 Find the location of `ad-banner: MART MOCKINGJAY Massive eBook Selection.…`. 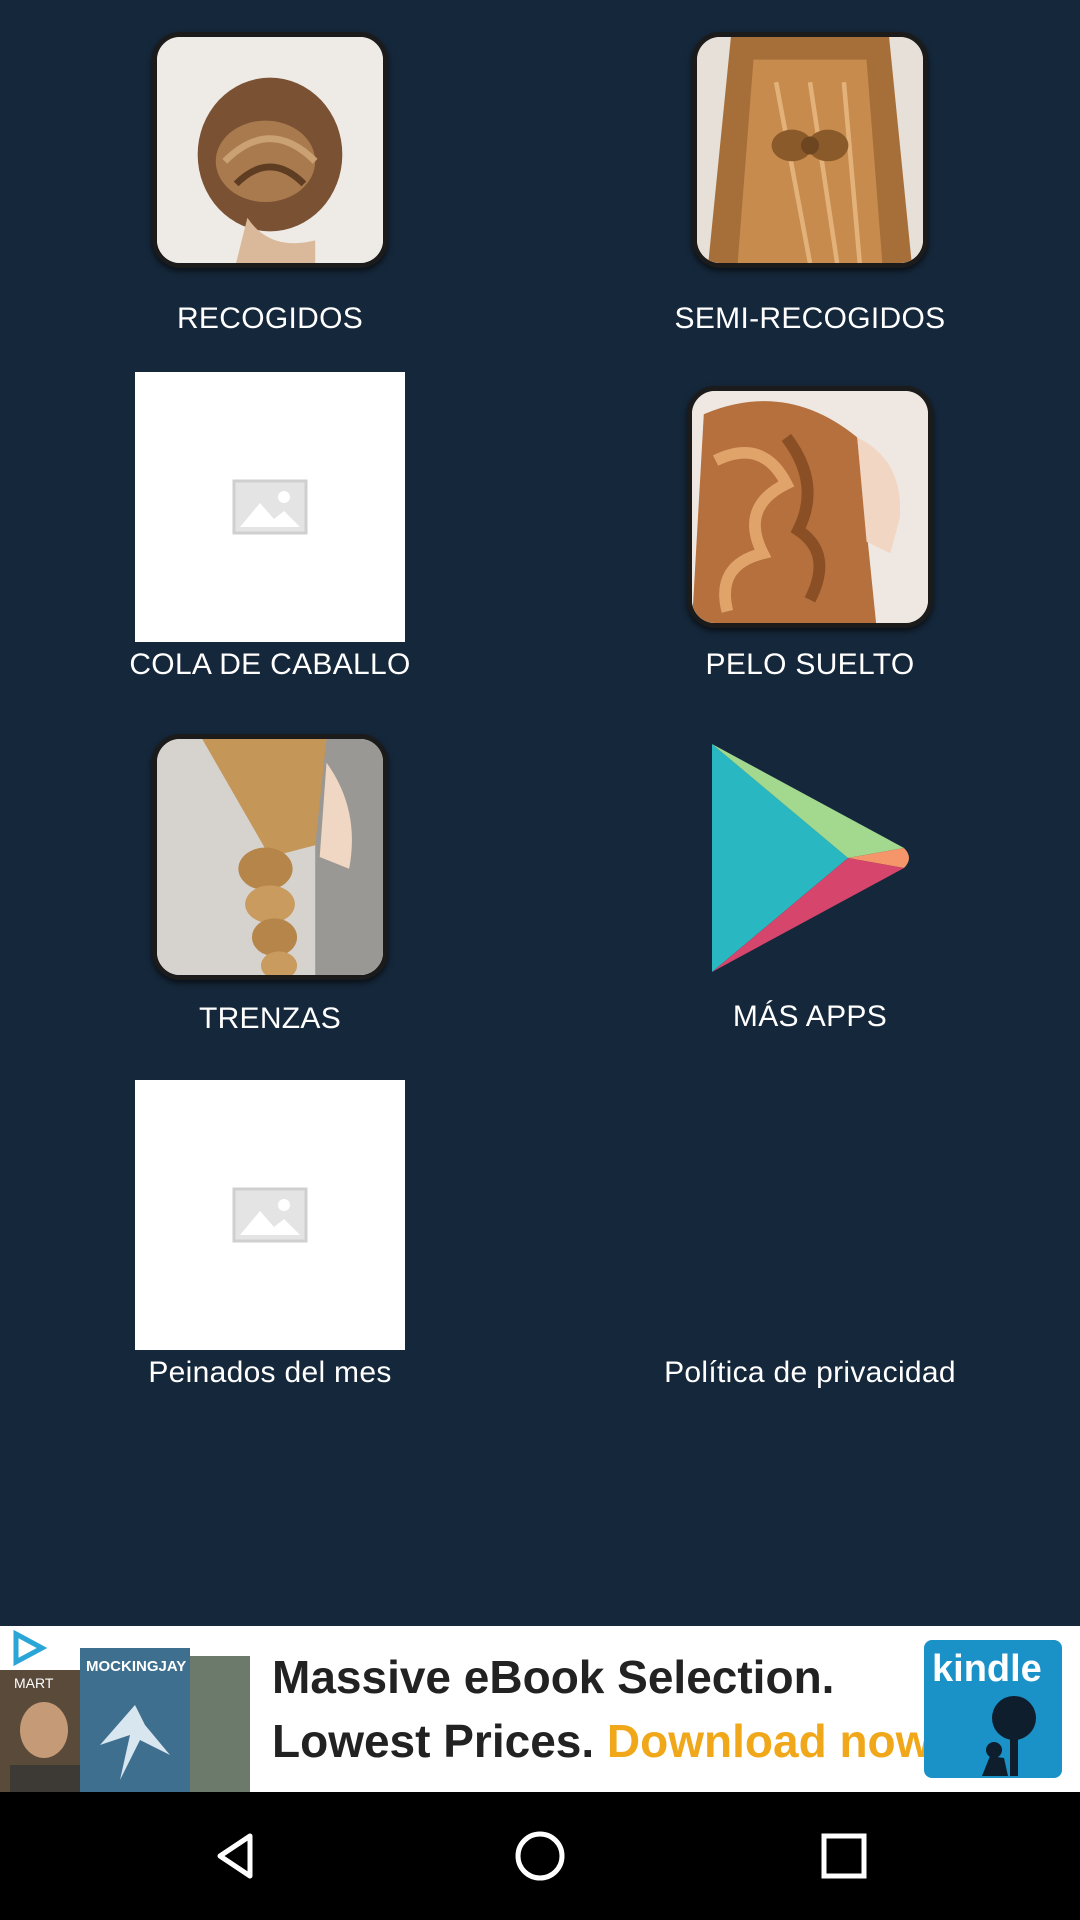

ad-banner: MART MOCKINGJAY Massive eBook Selection.… is located at coordinates (540, 1709).